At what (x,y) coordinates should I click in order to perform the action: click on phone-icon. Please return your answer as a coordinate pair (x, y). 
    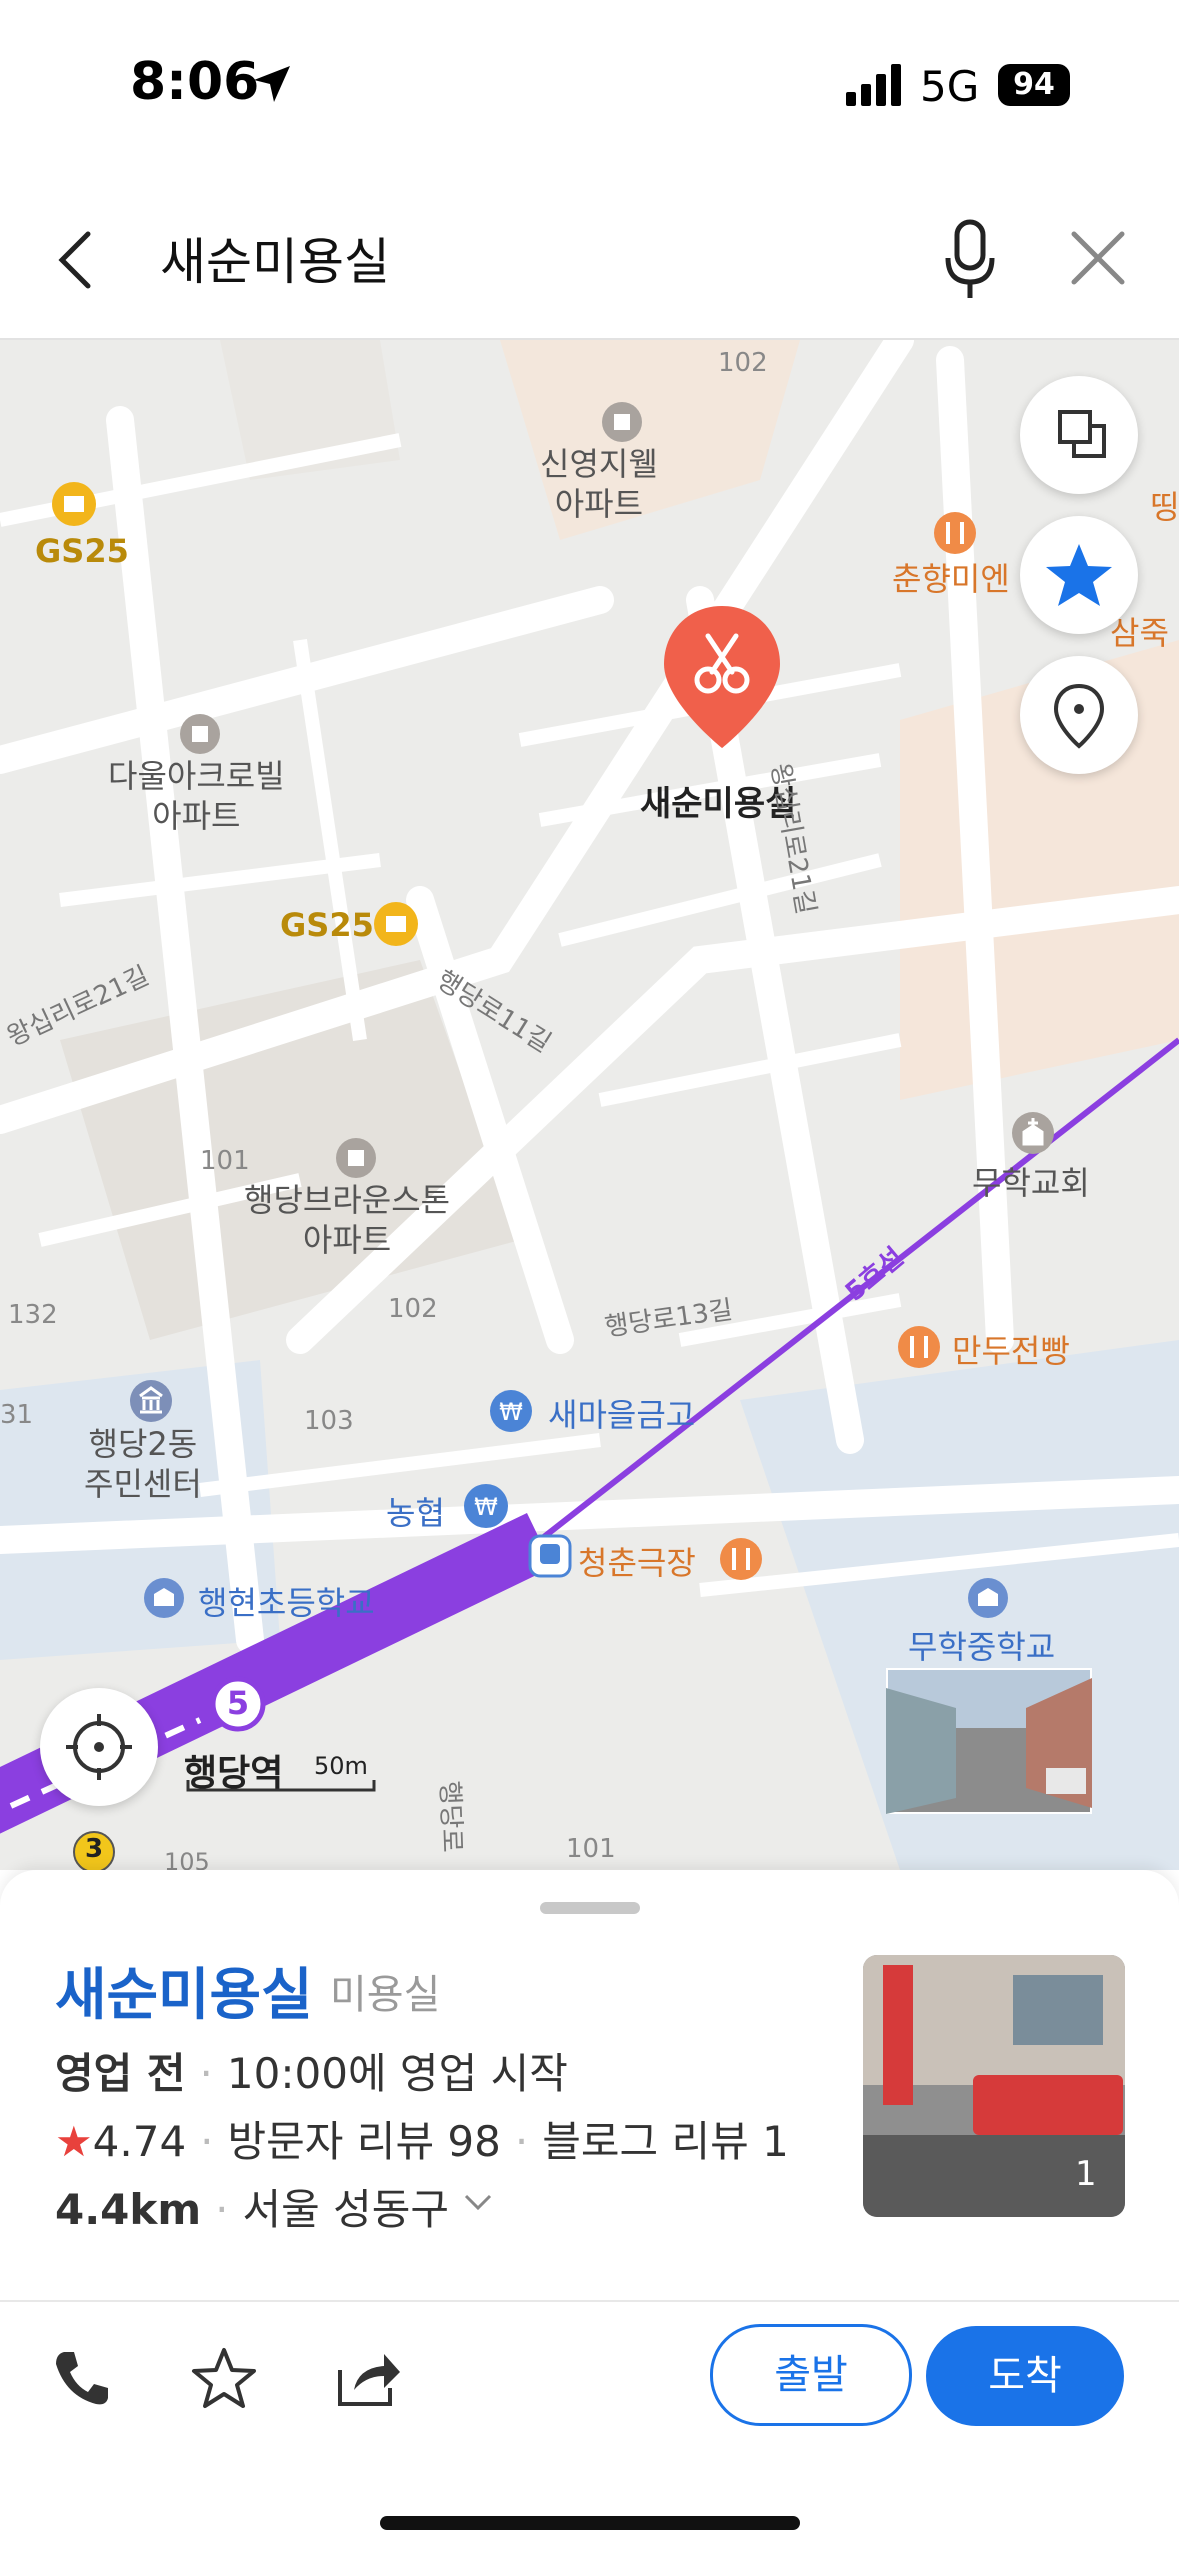
    Looking at the image, I should click on (82, 2378).